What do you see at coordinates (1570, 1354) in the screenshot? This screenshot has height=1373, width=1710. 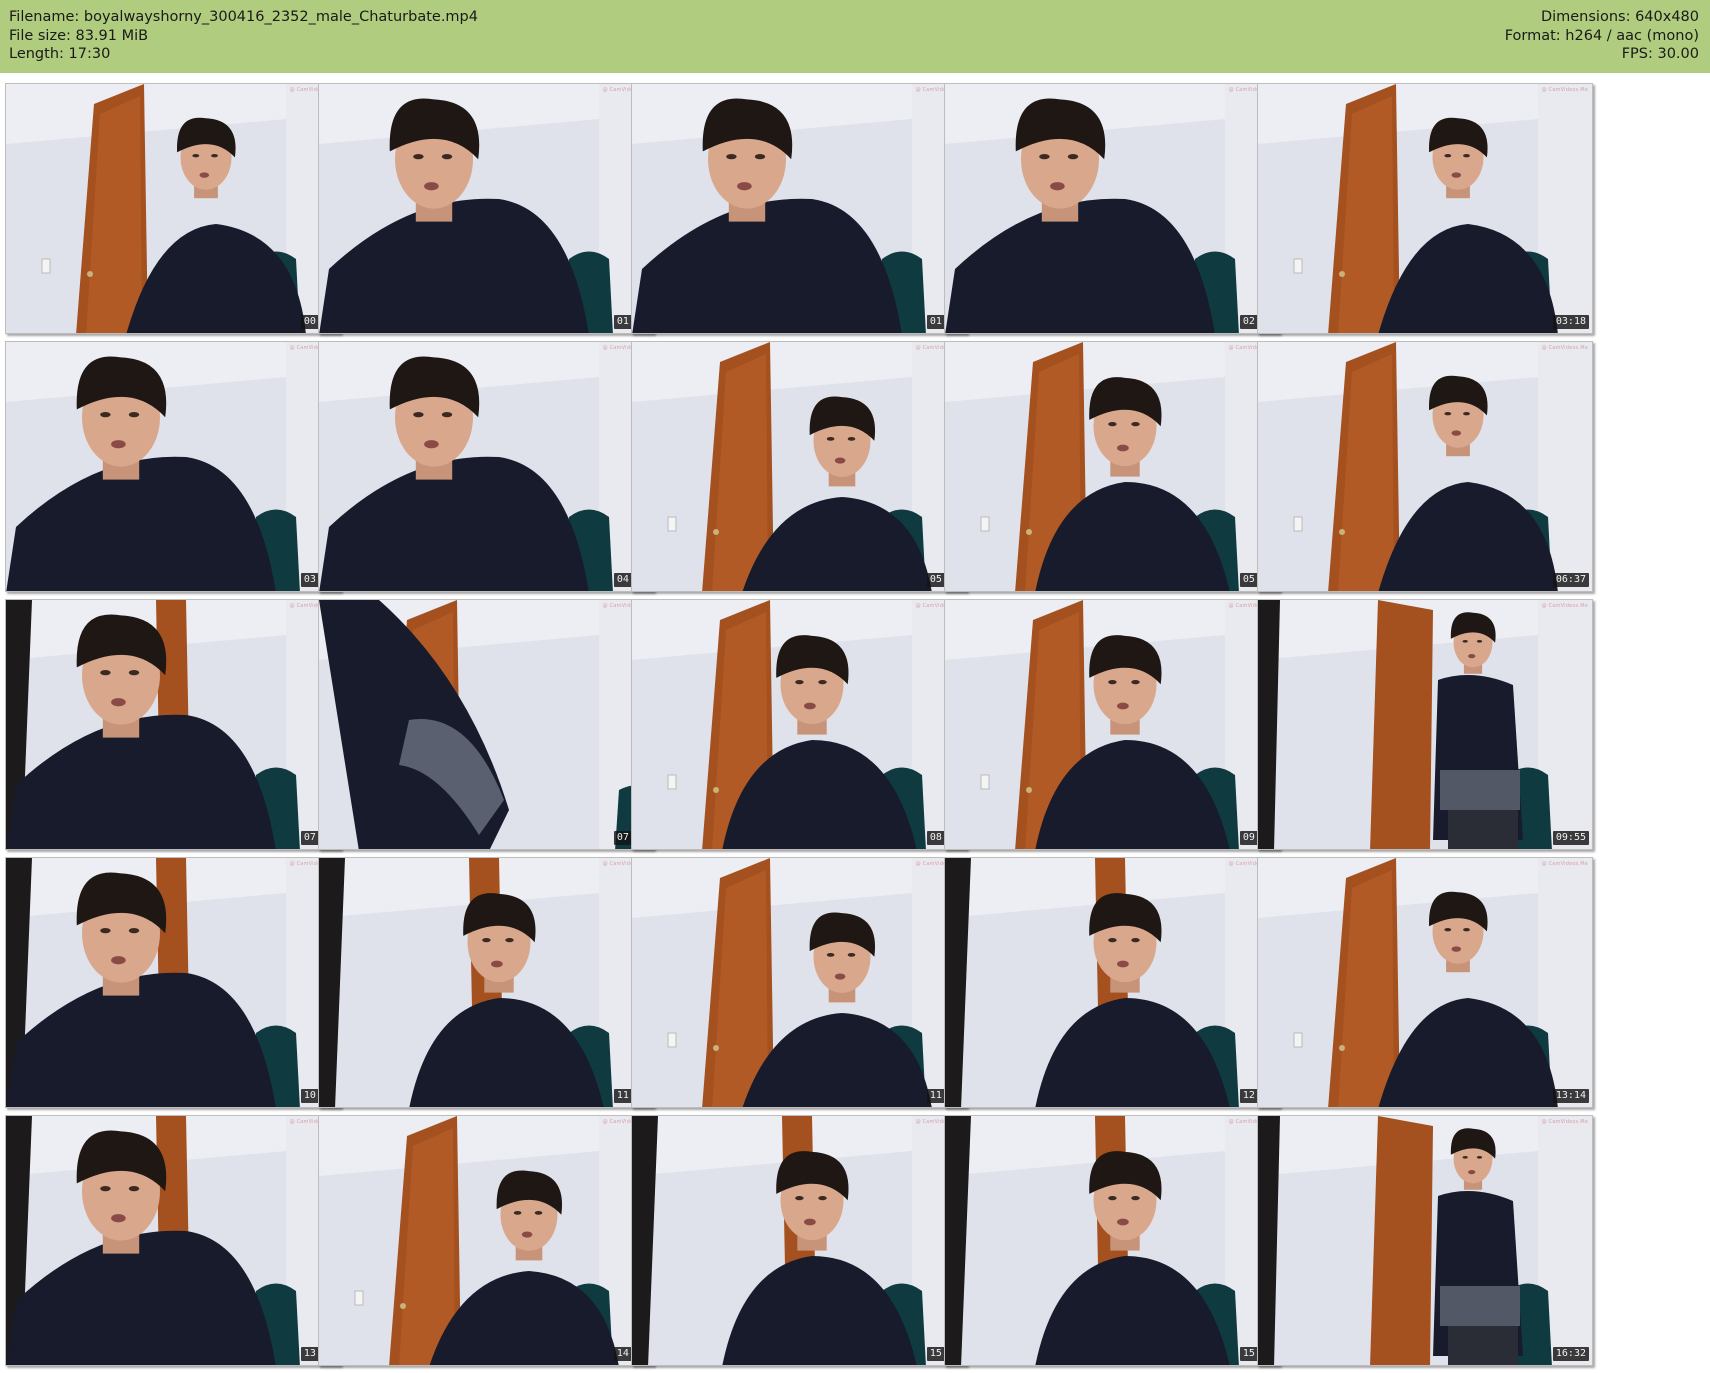 I see `timestamp-label: 16:32` at bounding box center [1570, 1354].